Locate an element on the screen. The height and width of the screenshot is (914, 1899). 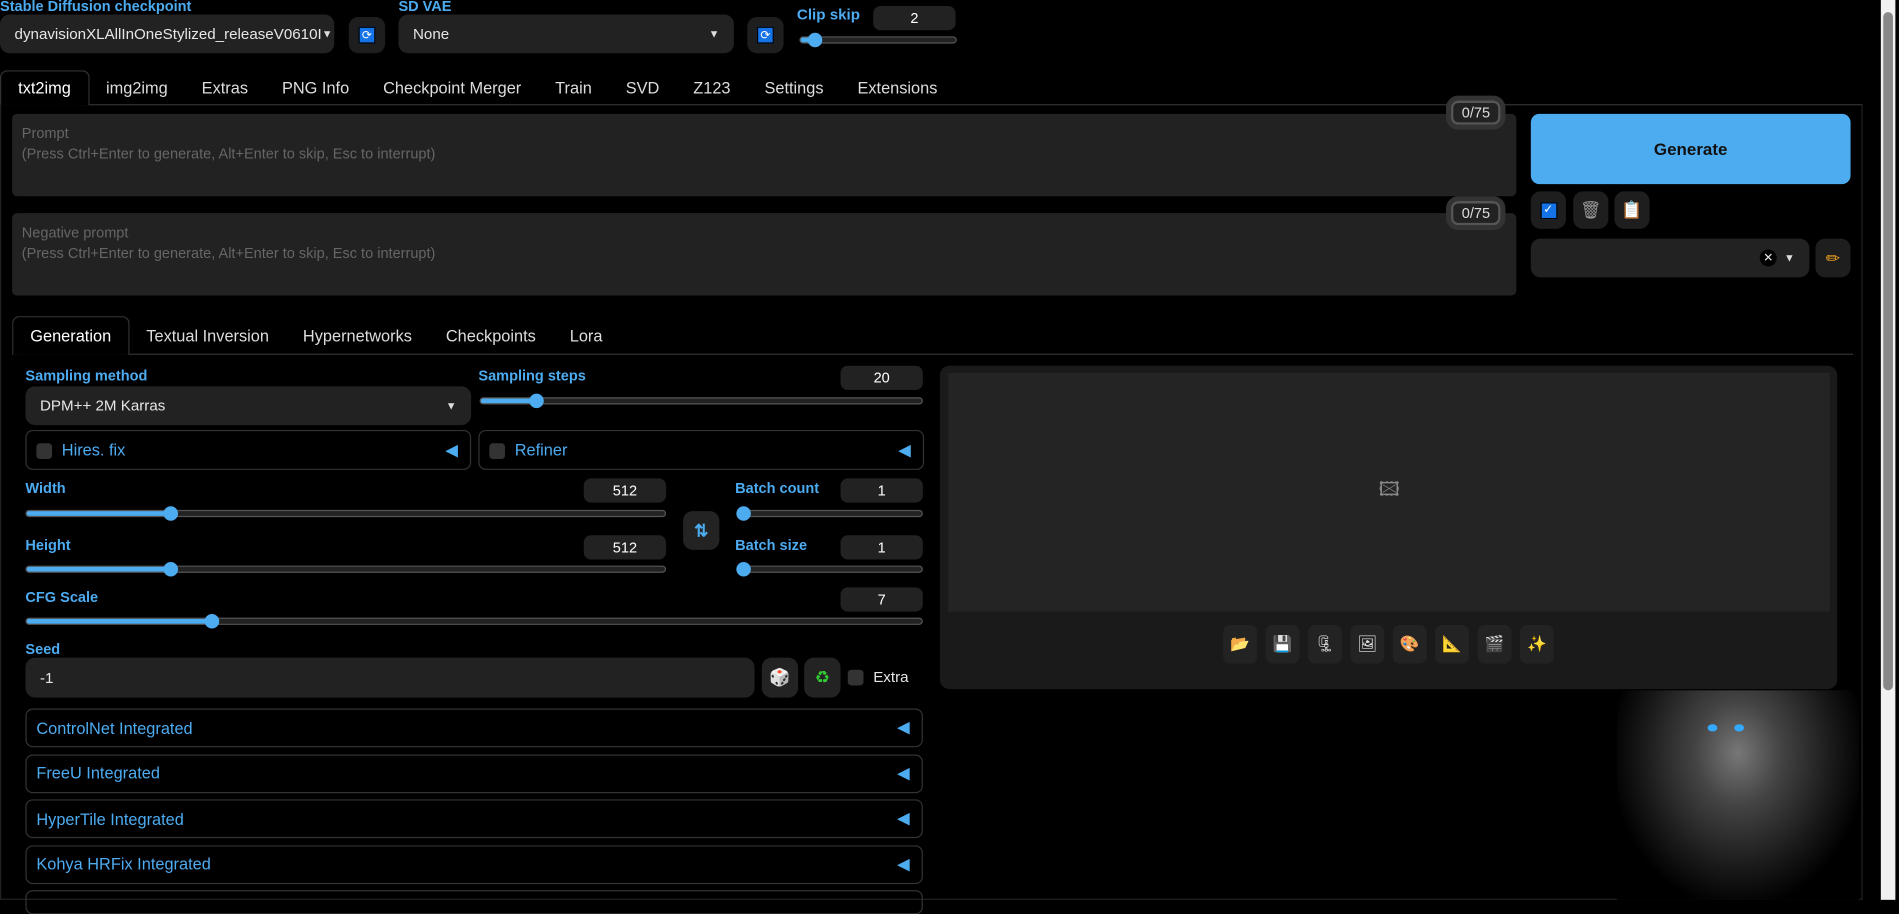
accordion-more is located at coordinates (474, 902).